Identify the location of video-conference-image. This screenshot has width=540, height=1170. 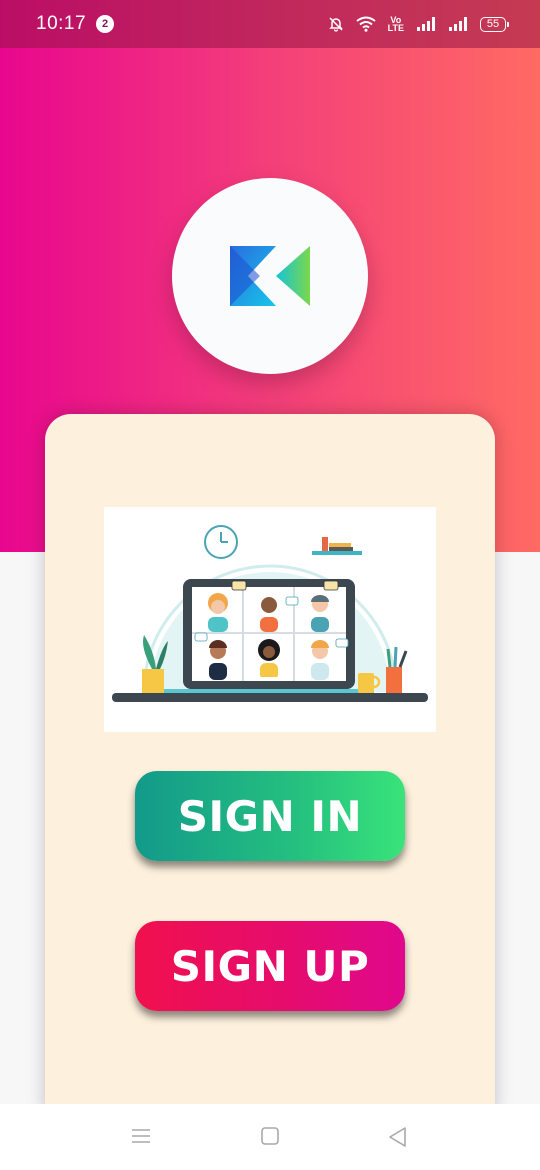
(270, 613).